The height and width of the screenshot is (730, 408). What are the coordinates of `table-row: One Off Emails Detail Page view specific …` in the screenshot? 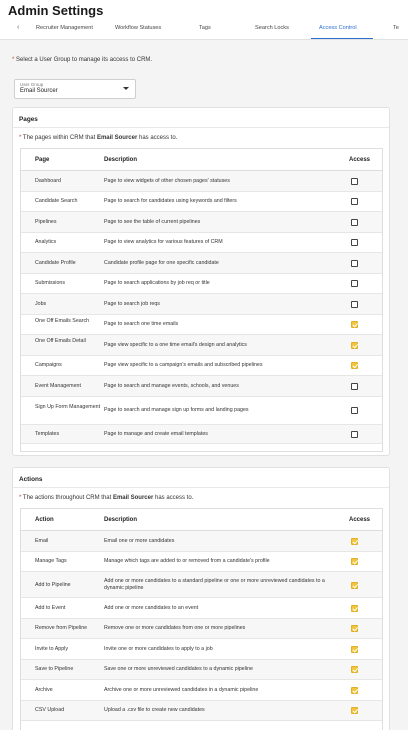 It's located at (201, 345).